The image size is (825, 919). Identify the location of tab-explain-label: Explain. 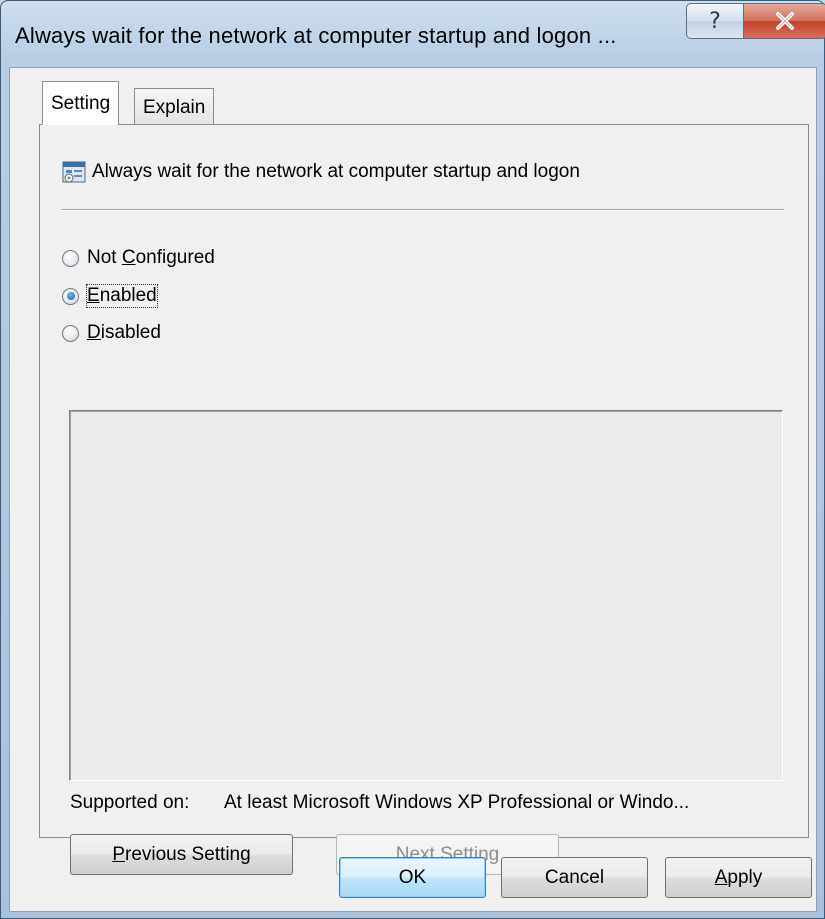
(174, 107).